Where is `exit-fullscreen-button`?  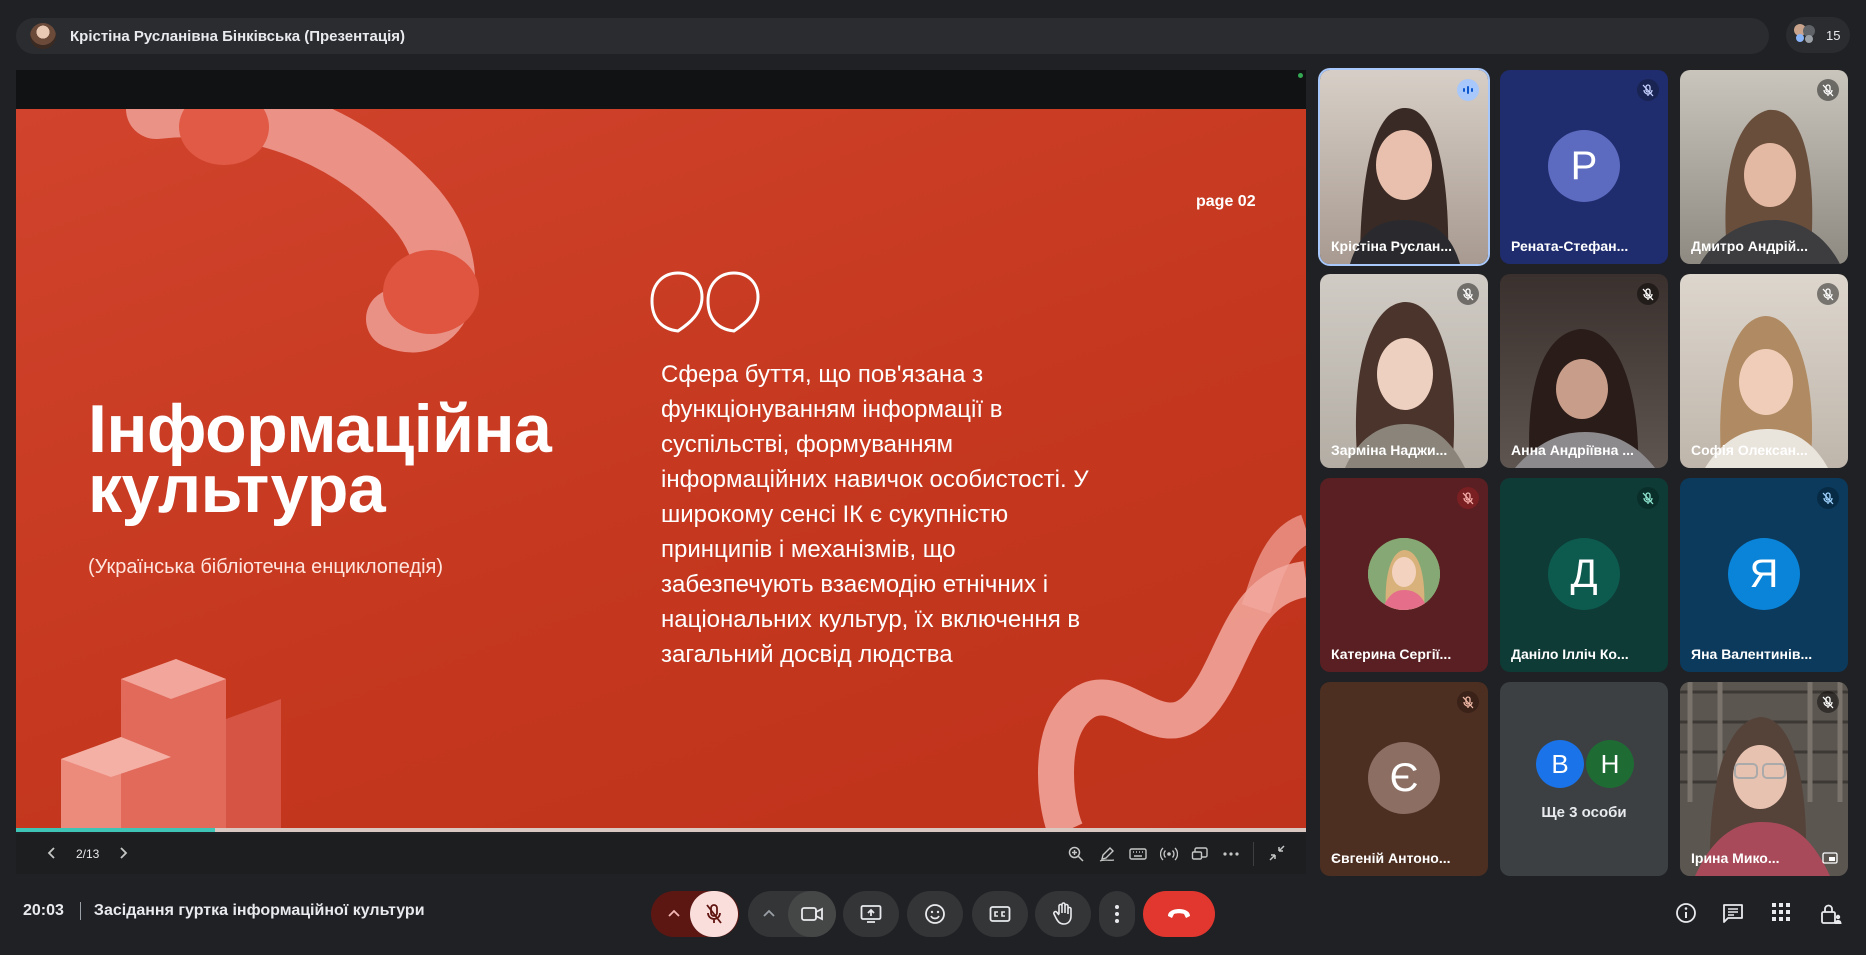
exit-fullscreen-button is located at coordinates (1277, 855).